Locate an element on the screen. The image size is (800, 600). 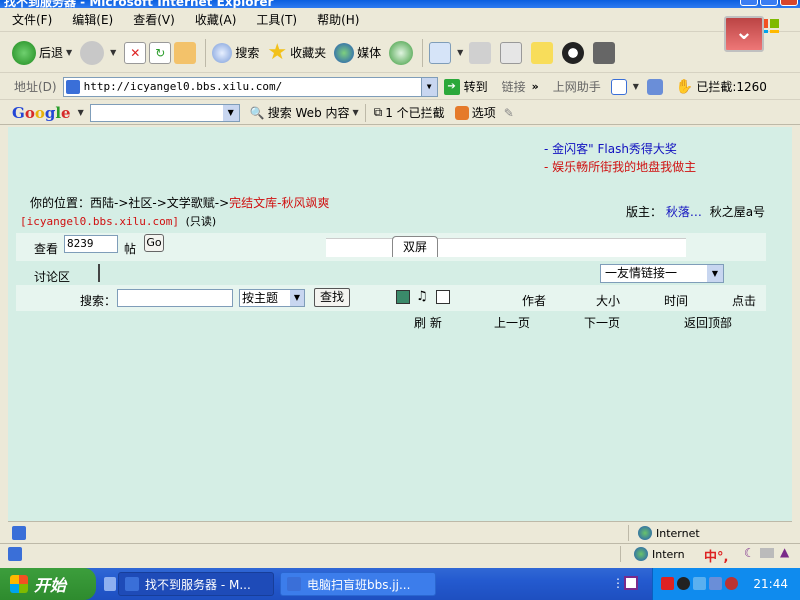
links-button: 链接 is located at coordinates (514, 86).